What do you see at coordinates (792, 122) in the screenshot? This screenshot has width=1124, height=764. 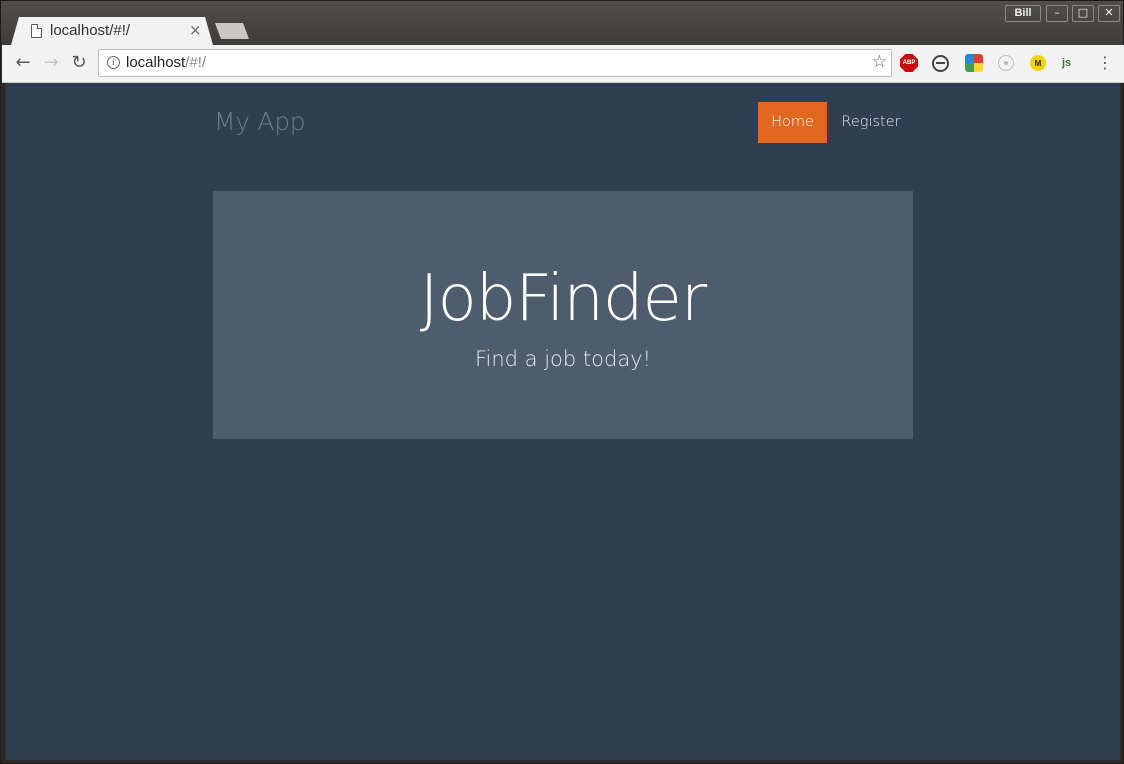 I see `nav-home-link: Home` at bounding box center [792, 122].